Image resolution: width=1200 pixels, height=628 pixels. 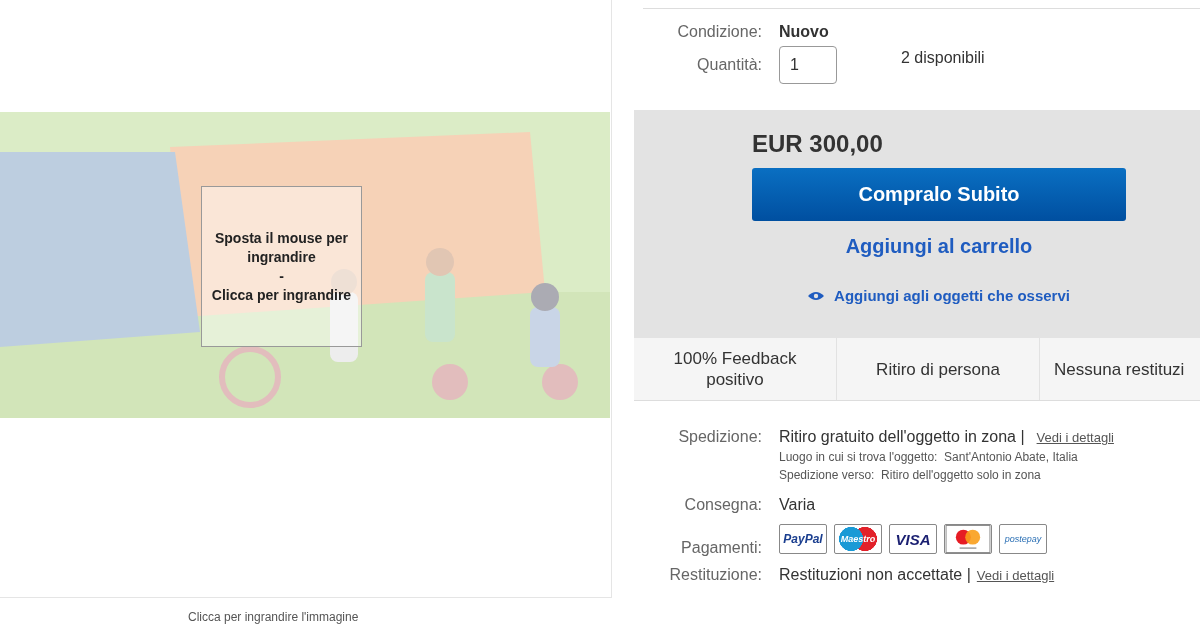 I want to click on price: EUR 300,00, so click(x=817, y=144).